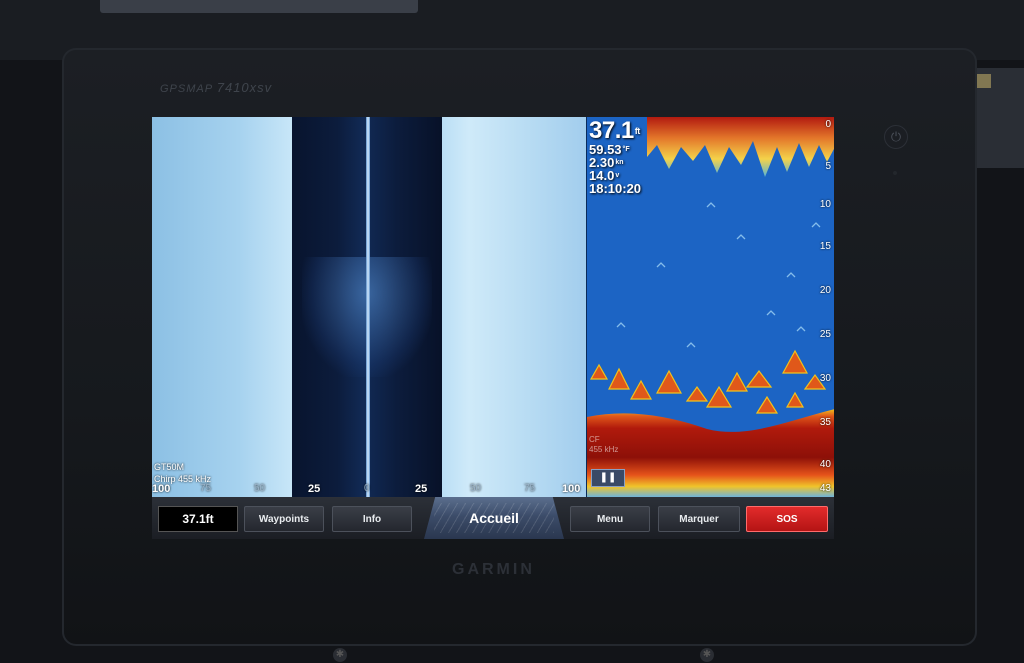  I want to click on status-led, so click(895, 173).